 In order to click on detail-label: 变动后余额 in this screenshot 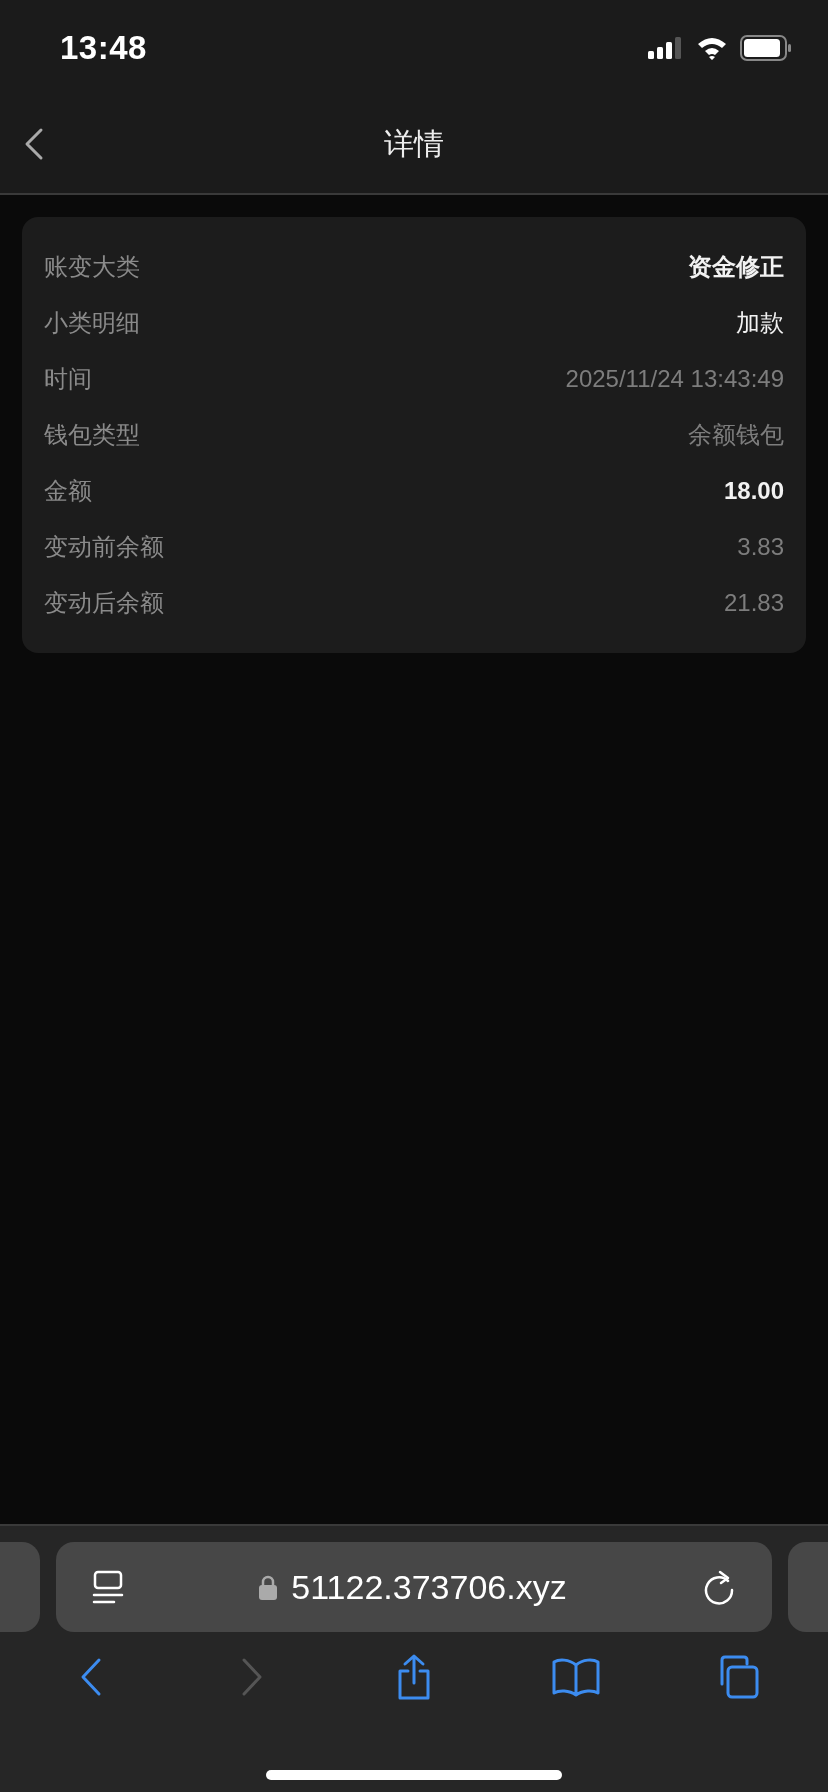, I will do `click(104, 603)`.